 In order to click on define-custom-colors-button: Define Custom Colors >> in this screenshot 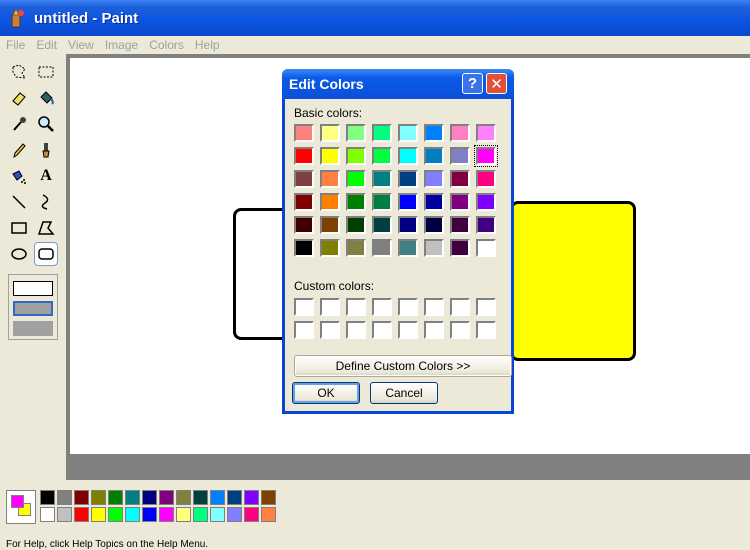, I will do `click(403, 366)`.